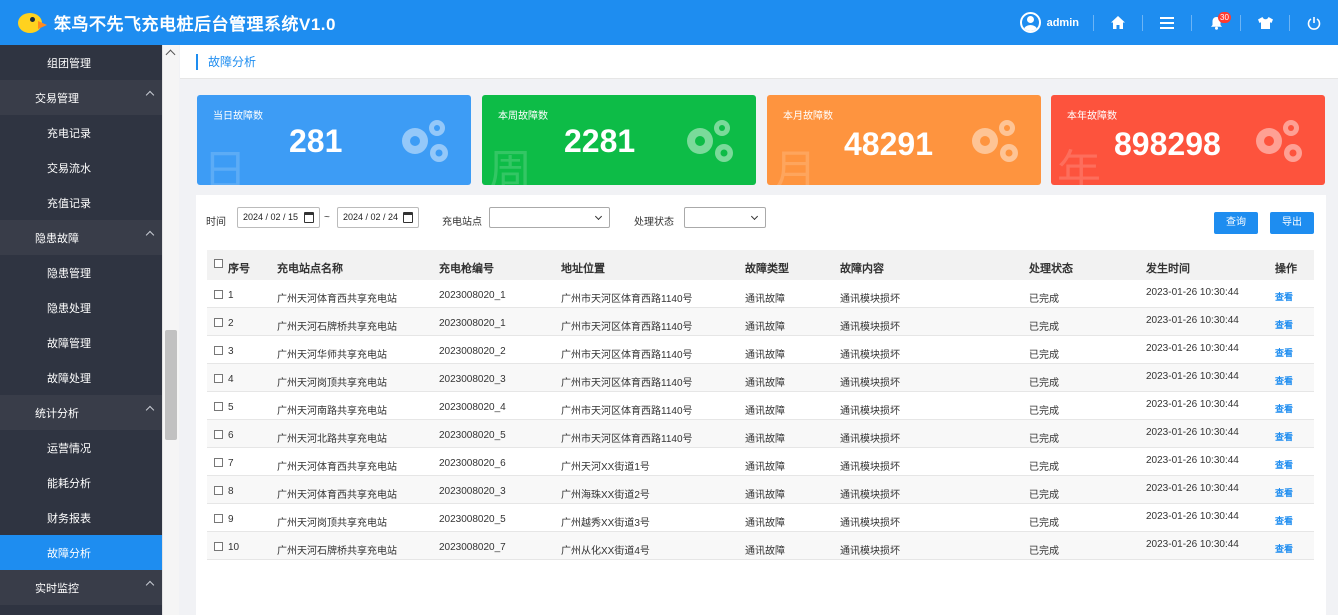  Describe the element at coordinates (1224, 17) in the screenshot. I see `notification-badge: 30` at that location.